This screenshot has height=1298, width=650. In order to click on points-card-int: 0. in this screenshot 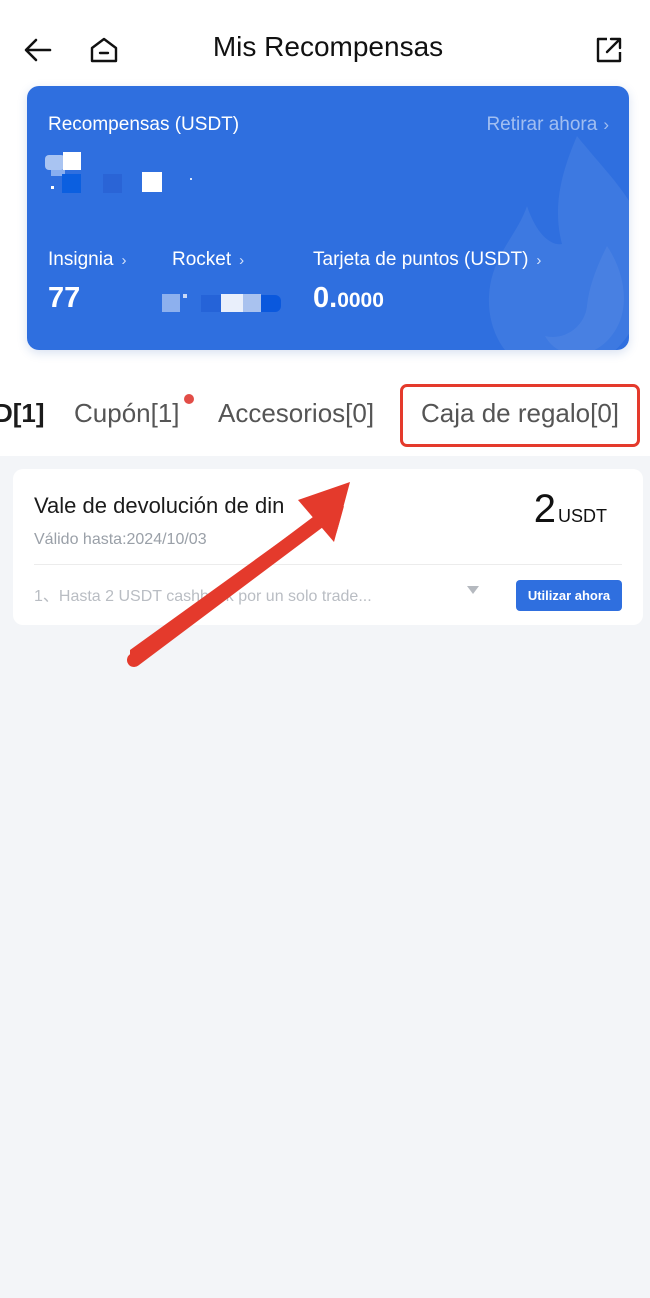, I will do `click(325, 298)`.